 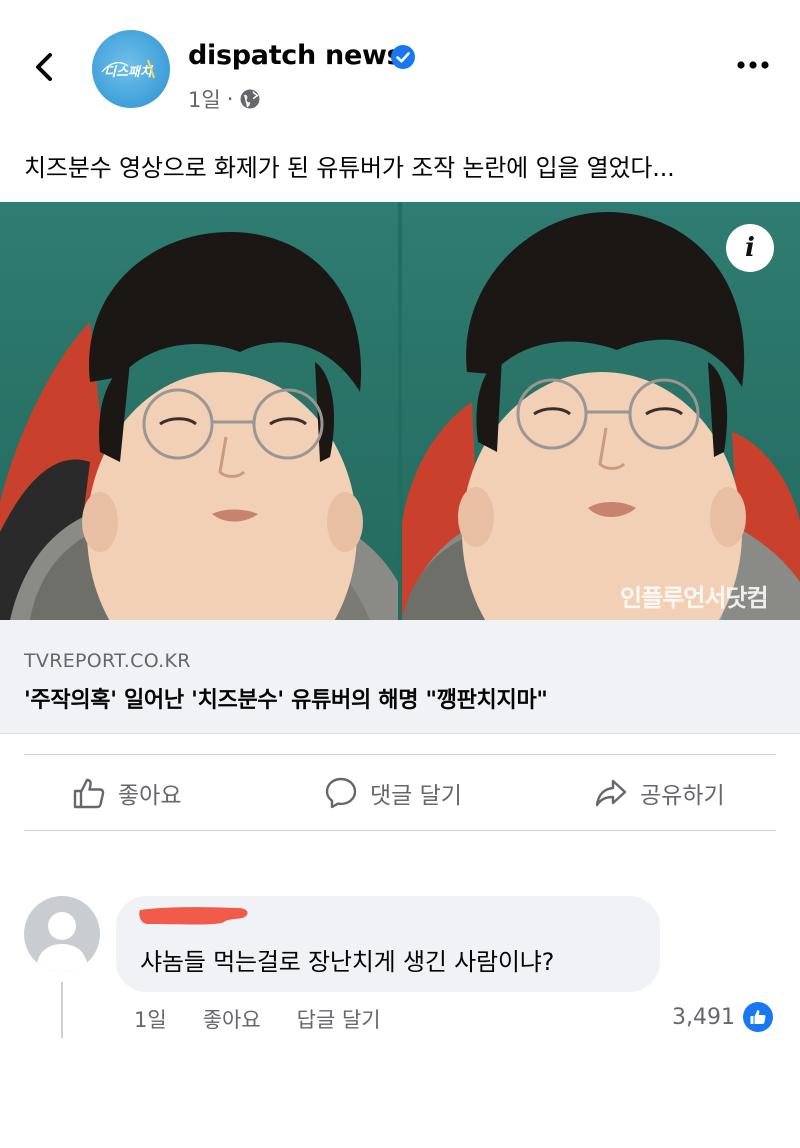 I want to click on commenter-avatar, so click(x=62, y=934).